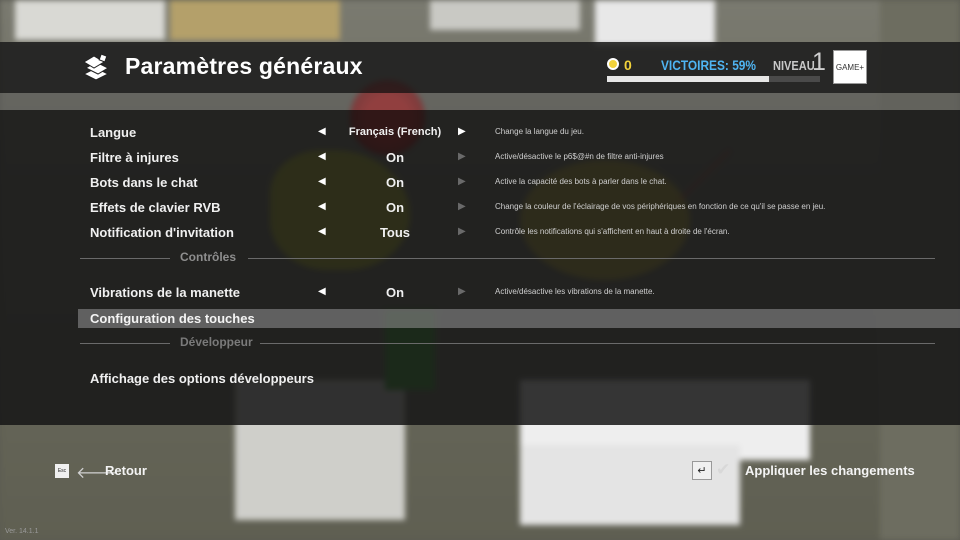 This screenshot has height=540, width=960. What do you see at coordinates (126, 470) in the screenshot?
I see `back-button: Retour` at bounding box center [126, 470].